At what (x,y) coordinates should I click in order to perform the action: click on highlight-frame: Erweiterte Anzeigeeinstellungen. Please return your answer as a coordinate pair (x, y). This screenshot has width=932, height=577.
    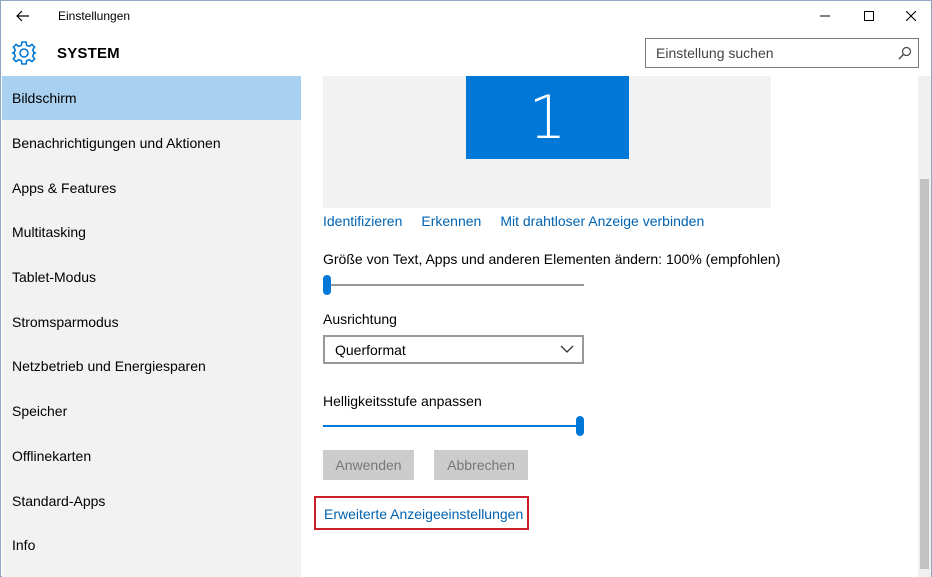
    Looking at the image, I should click on (421, 513).